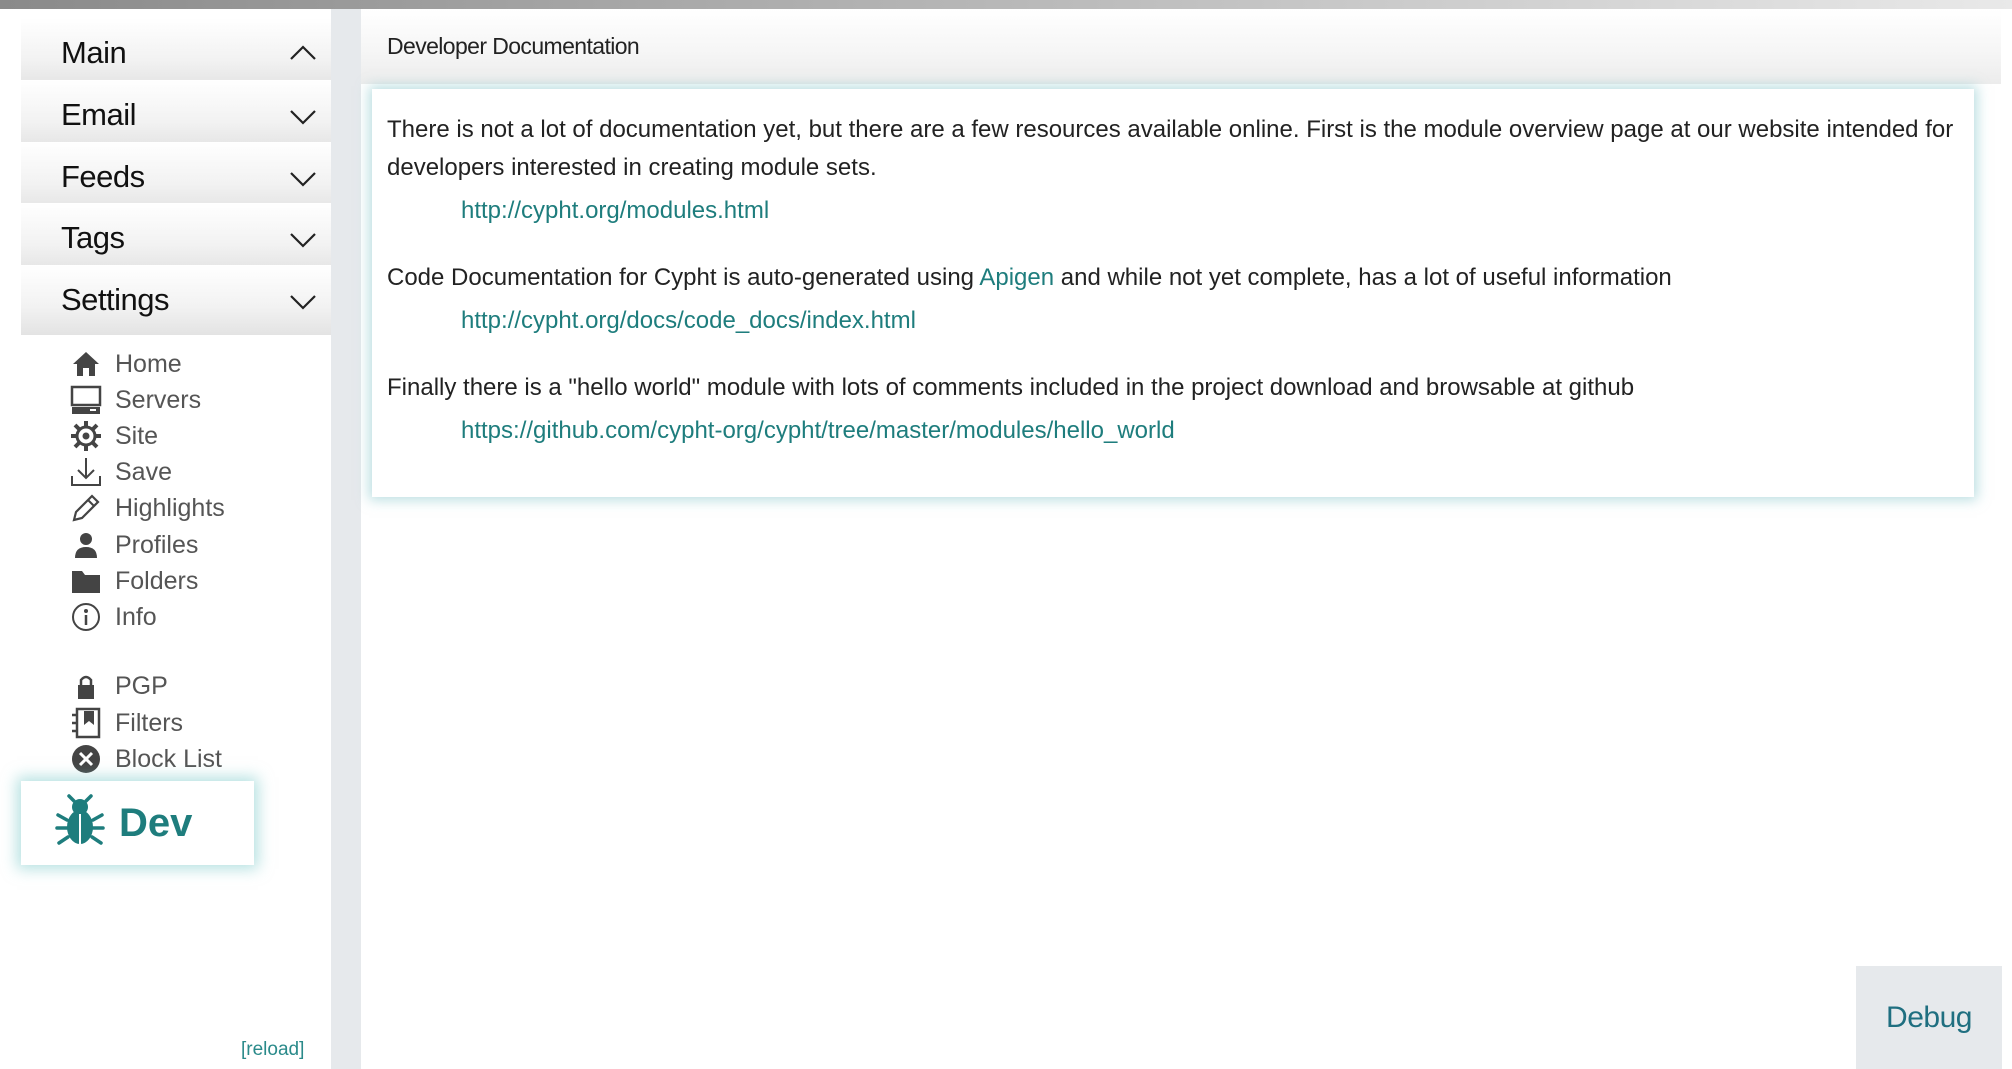  What do you see at coordinates (136, 616) in the screenshot?
I see `sidebar-item-label: Info` at bounding box center [136, 616].